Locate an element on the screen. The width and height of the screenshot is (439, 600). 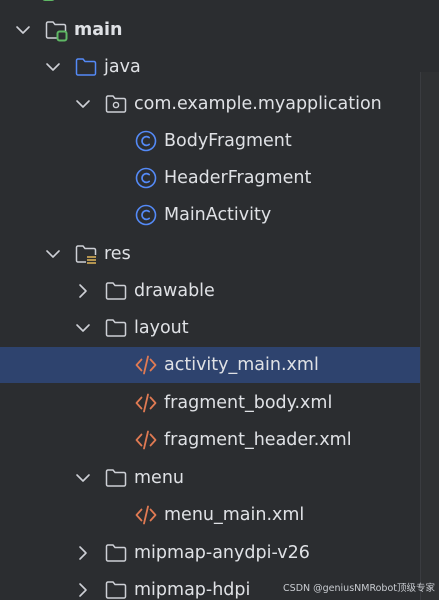
tree-node-drawable: drawable is located at coordinates (210, 291).